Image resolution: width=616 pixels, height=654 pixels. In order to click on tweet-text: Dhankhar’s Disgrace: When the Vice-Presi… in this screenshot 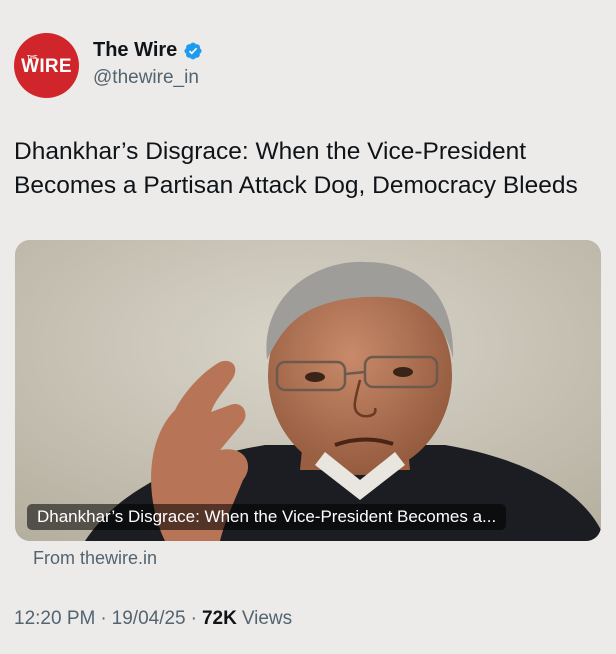, I will do `click(296, 168)`.